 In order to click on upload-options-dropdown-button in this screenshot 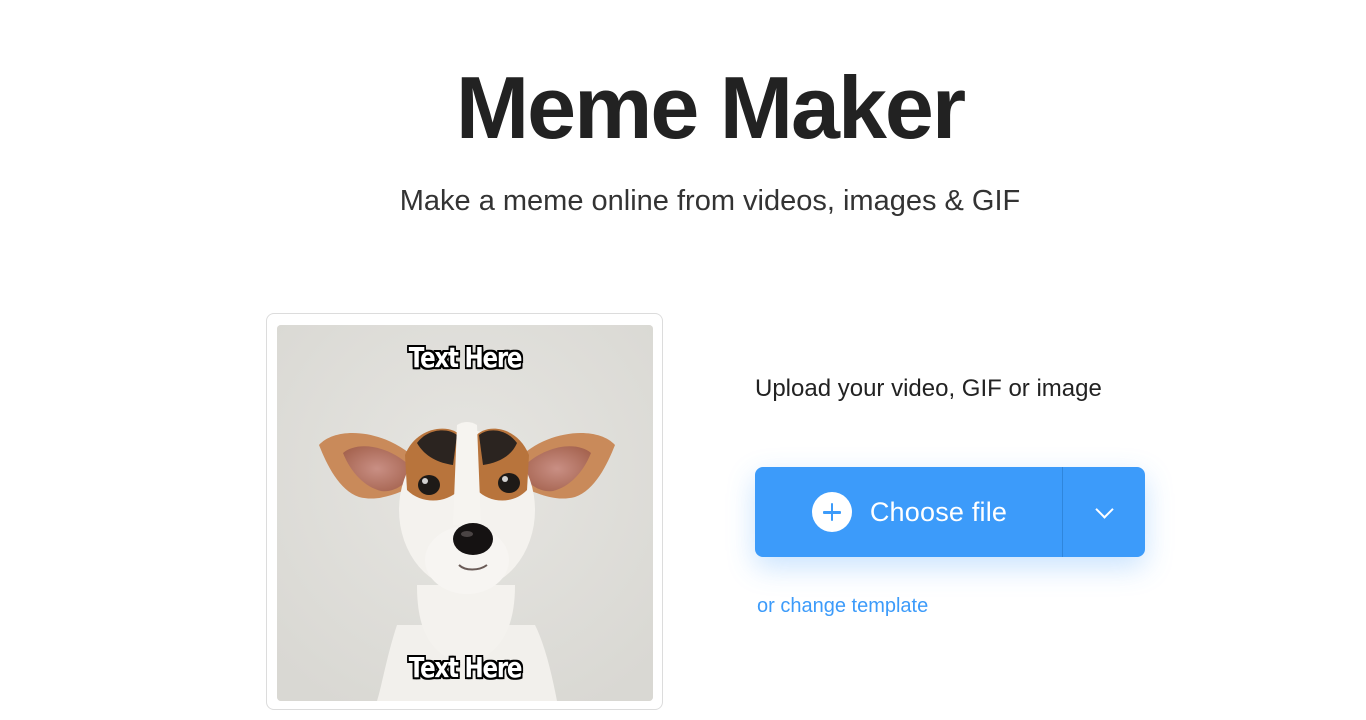, I will do `click(1104, 512)`.